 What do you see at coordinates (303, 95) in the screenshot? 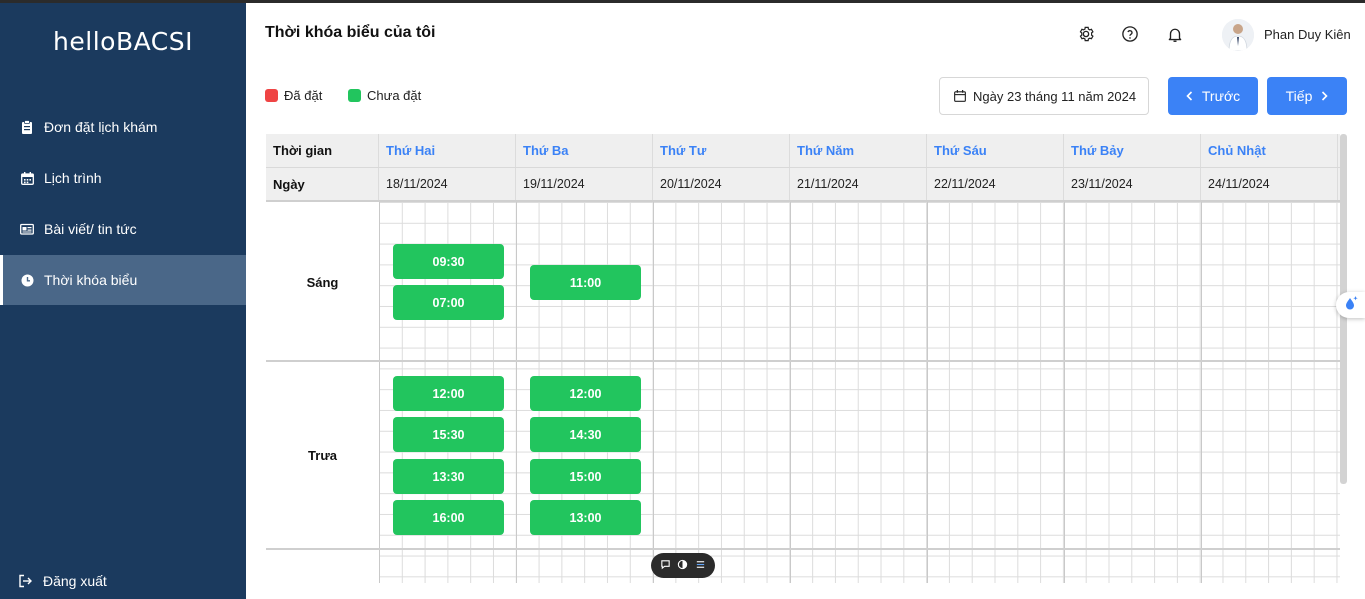
I see `legend-label: Đã đặt` at bounding box center [303, 95].